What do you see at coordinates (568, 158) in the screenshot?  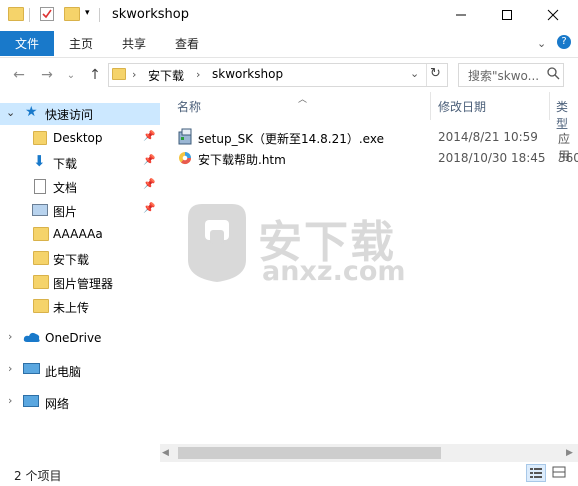 I see `file-type: 360` at bounding box center [568, 158].